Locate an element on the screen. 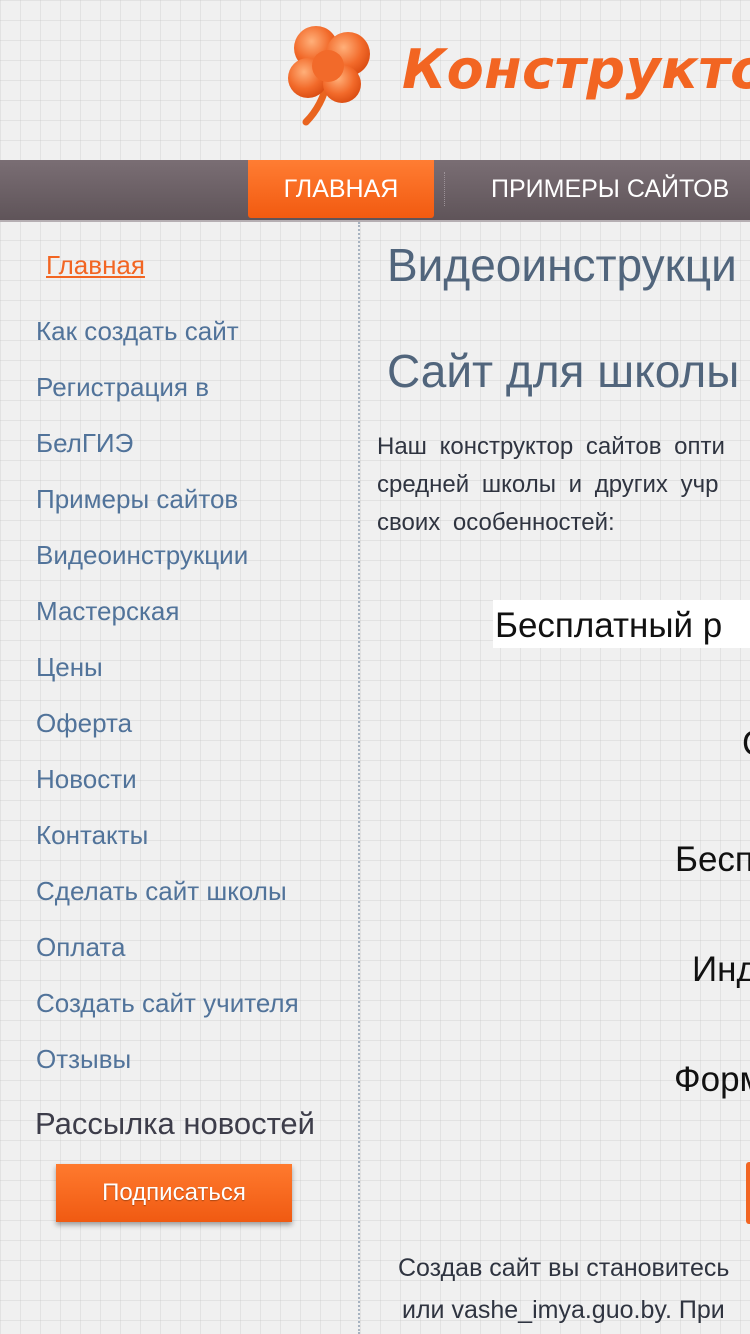 Image resolution: width=750 pixels, height=1334 pixels. page-title: Видеоинструкци is located at coordinates (562, 265).